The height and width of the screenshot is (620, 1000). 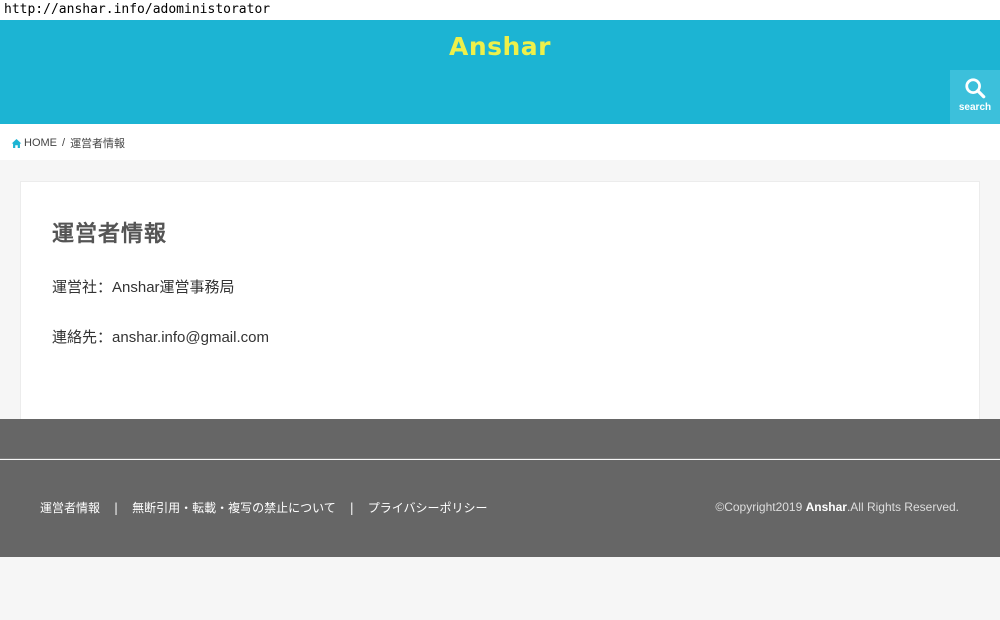 What do you see at coordinates (428, 507) in the screenshot?
I see `footer-link-privacy-policy: プライバシーポリシー` at bounding box center [428, 507].